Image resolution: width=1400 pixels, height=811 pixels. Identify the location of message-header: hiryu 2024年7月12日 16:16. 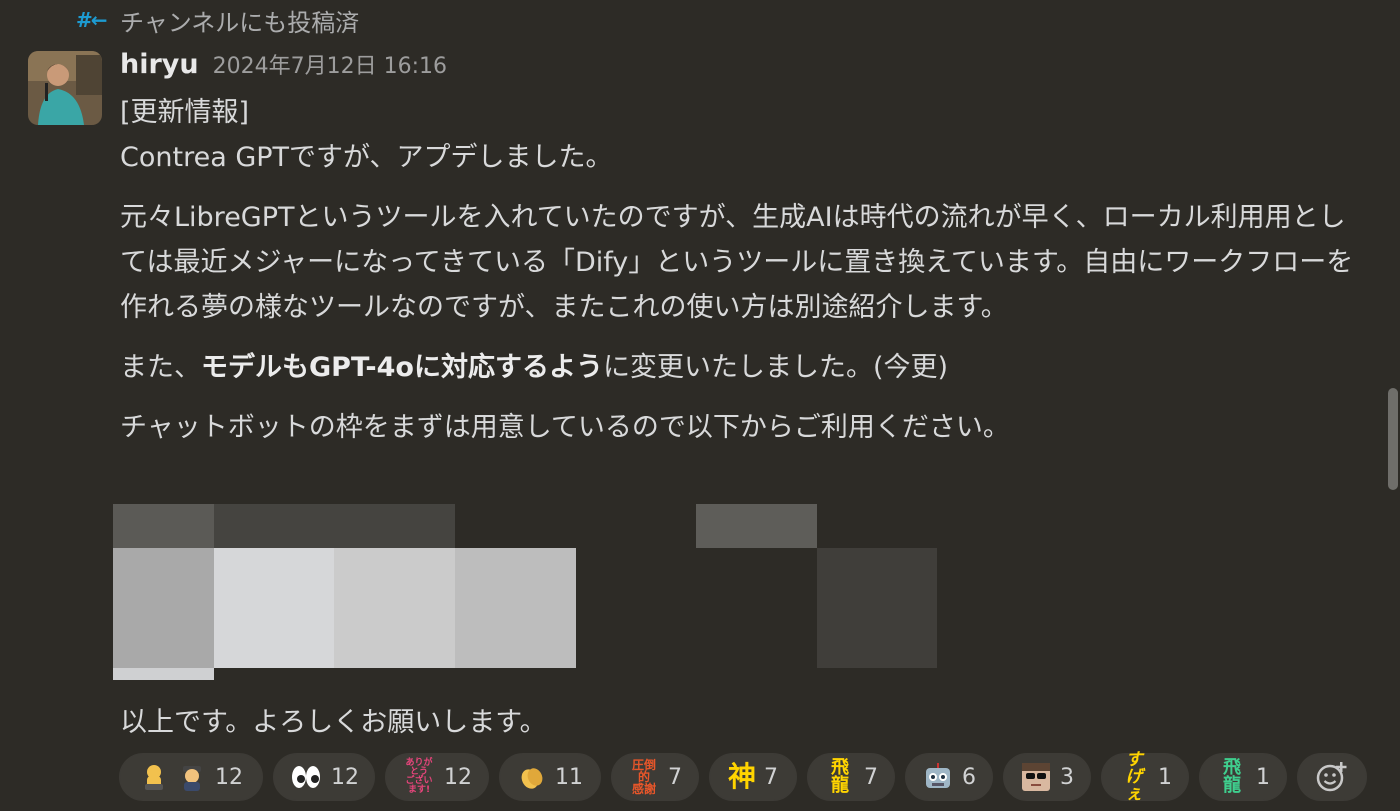
(283, 67).